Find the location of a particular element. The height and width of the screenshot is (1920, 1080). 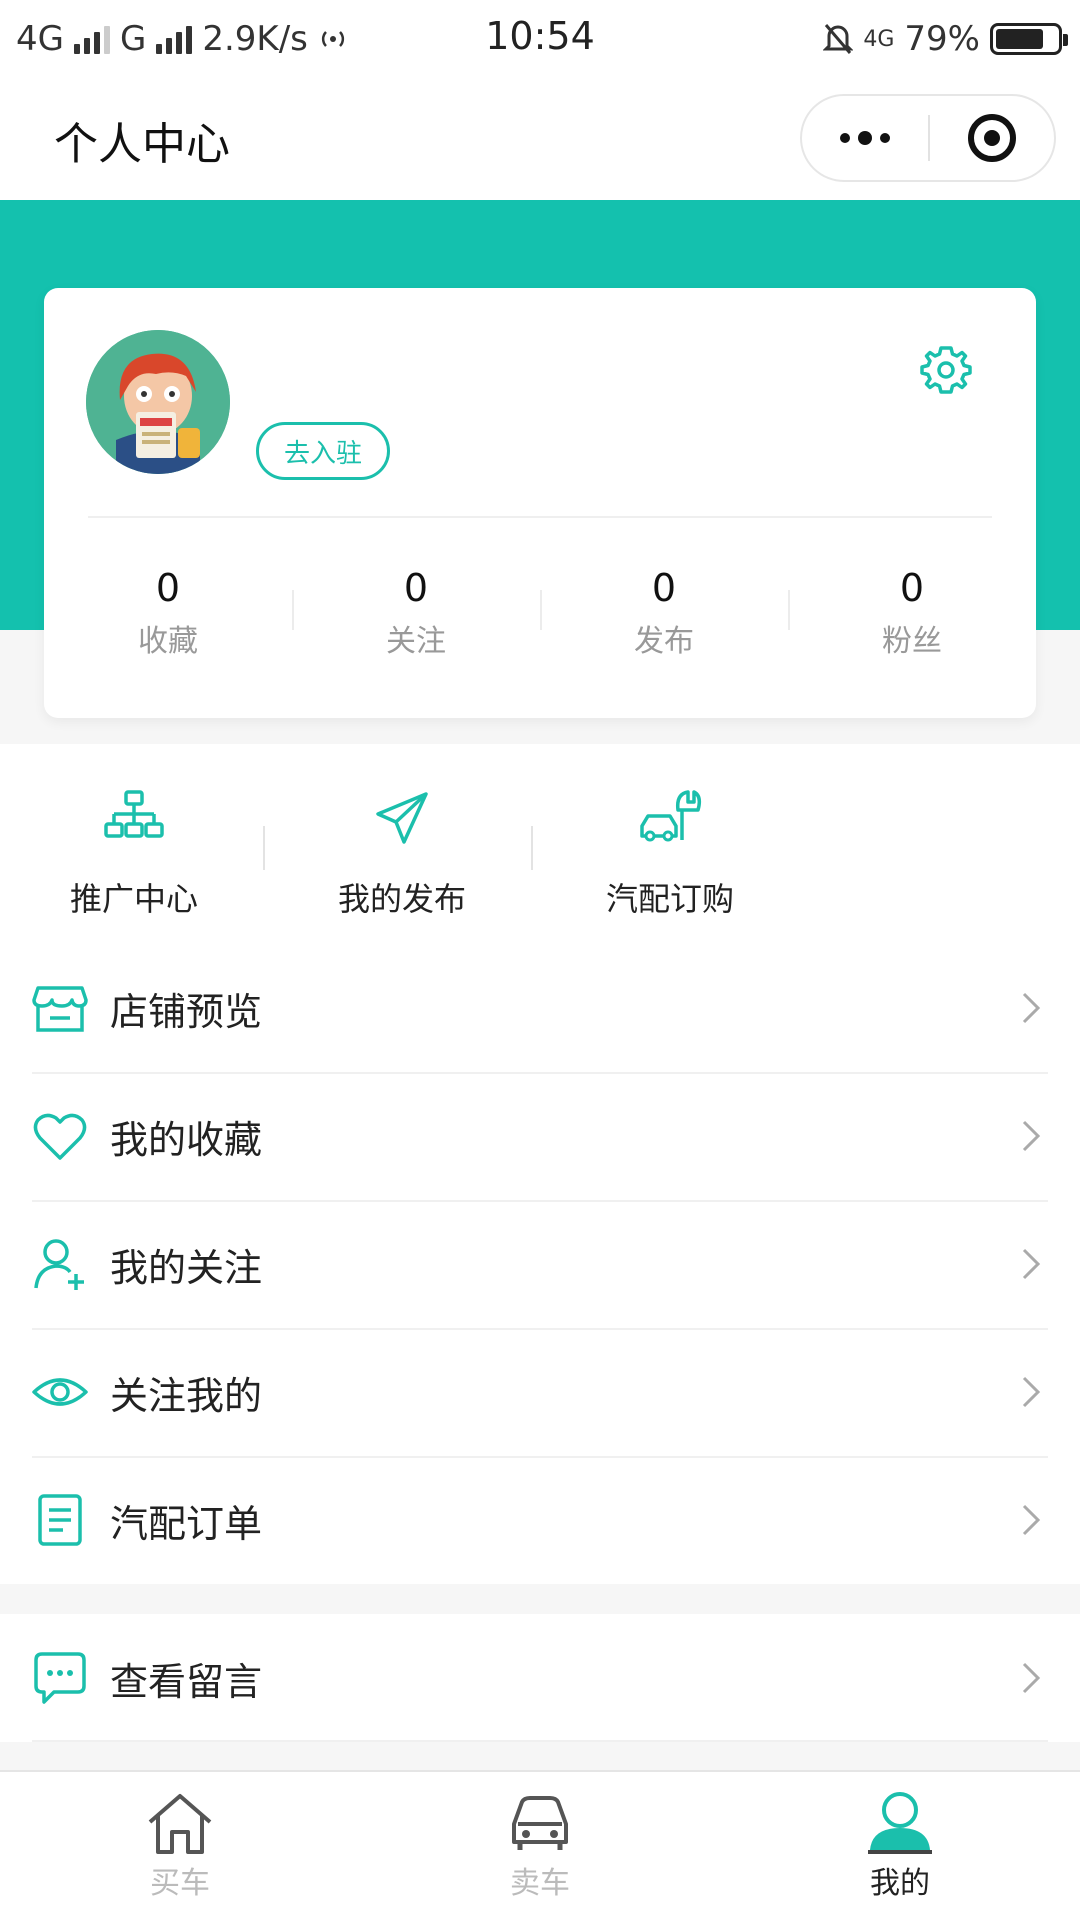

chat-icon is located at coordinates (60, 1678).